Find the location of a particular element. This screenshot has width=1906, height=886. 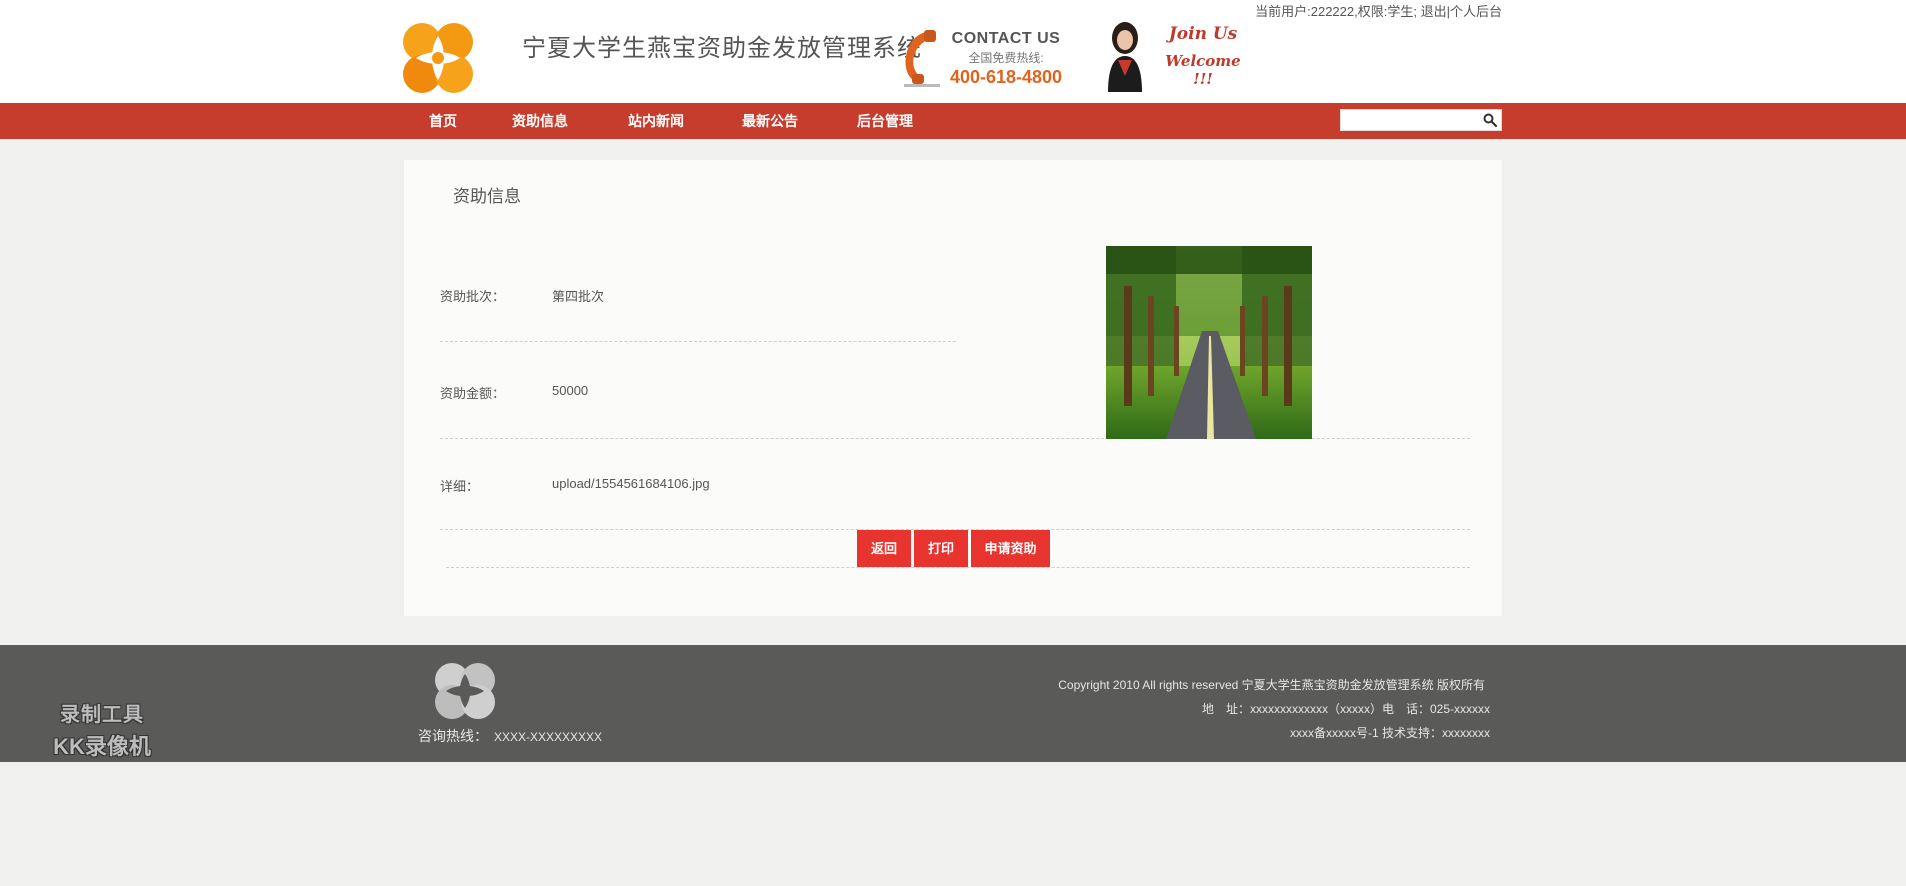

phone-icon is located at coordinates (922, 58).